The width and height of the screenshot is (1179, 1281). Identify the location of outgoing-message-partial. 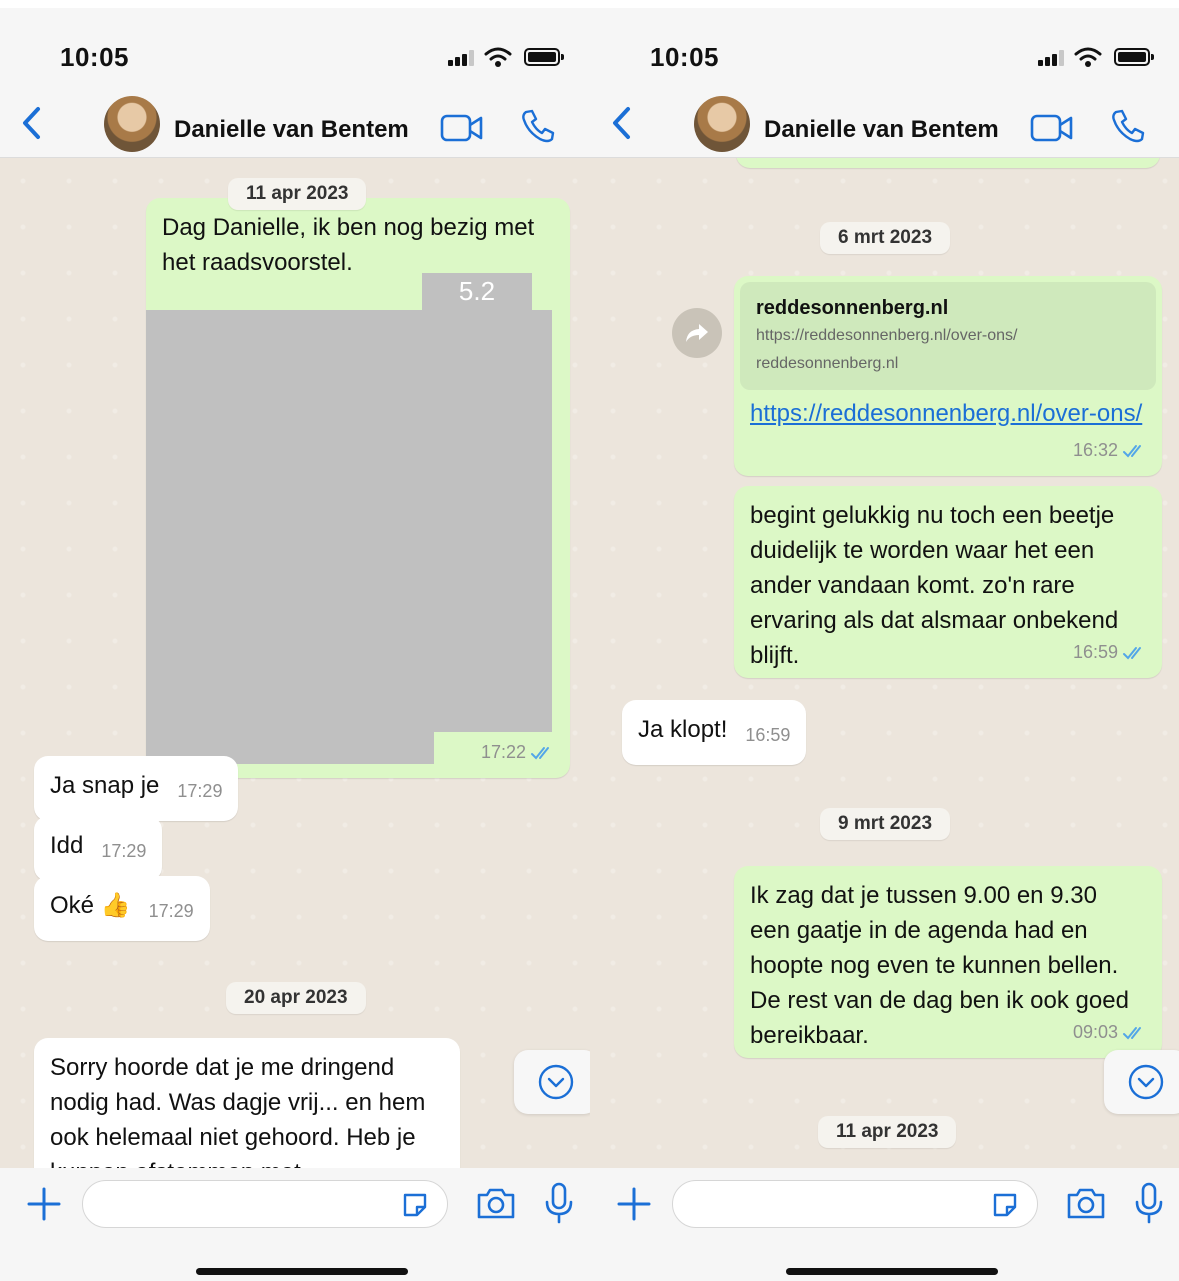
(948, 163).